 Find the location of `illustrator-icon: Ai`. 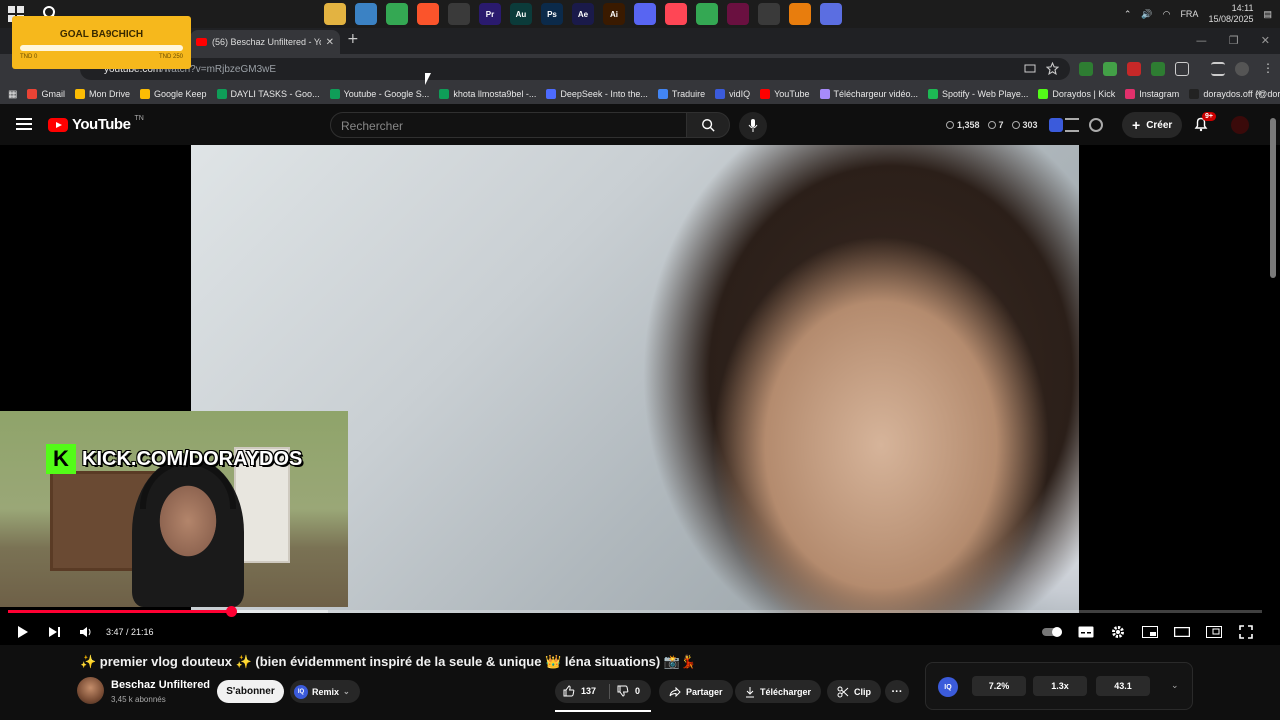

illustrator-icon: Ai is located at coordinates (614, 14).